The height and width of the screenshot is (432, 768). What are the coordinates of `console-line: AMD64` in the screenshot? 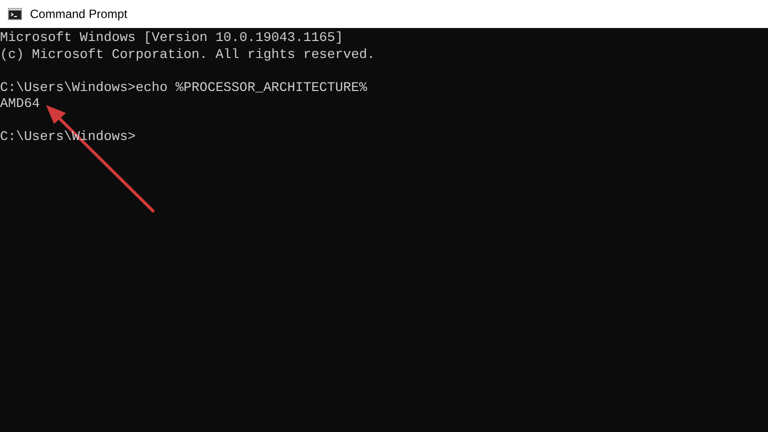 It's located at (20, 104).